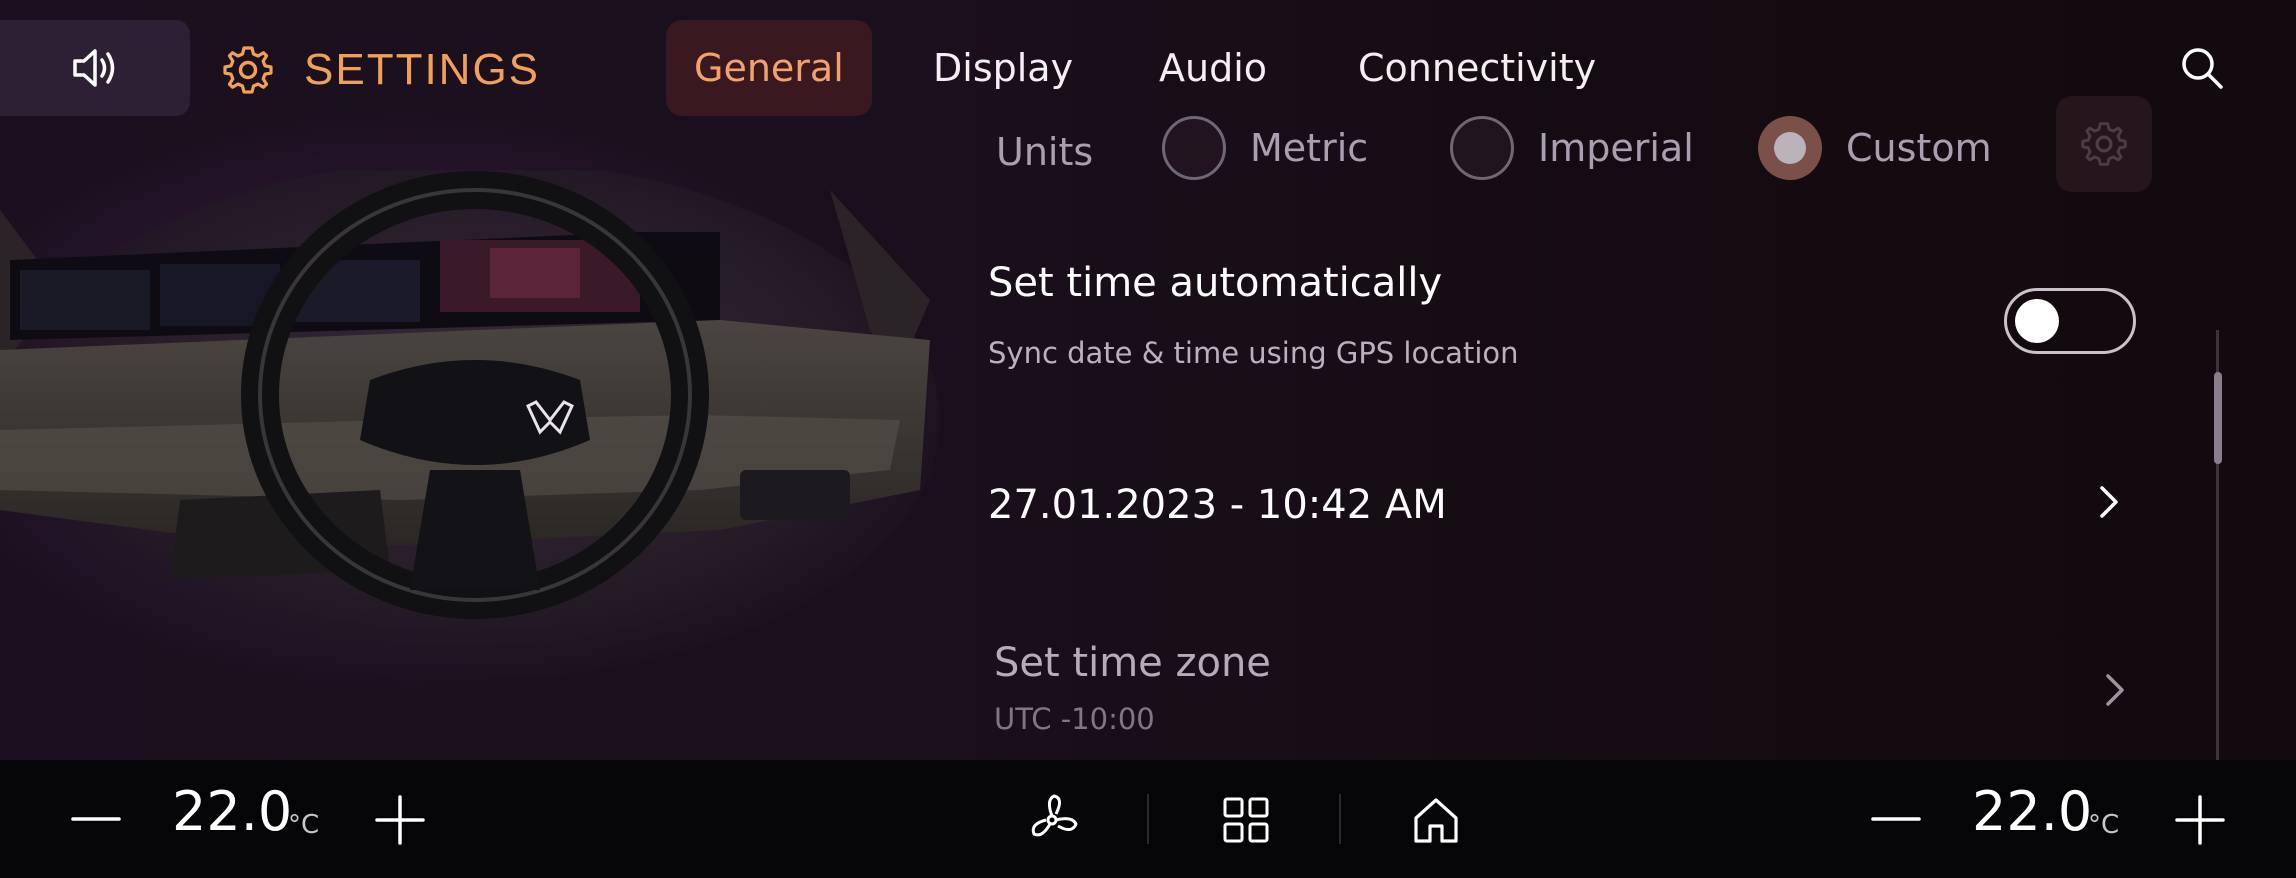 The image size is (2296, 878). Describe the element at coordinates (1569, 690) in the screenshot. I see `timezone-row: Set time zone UTC -10:00` at that location.